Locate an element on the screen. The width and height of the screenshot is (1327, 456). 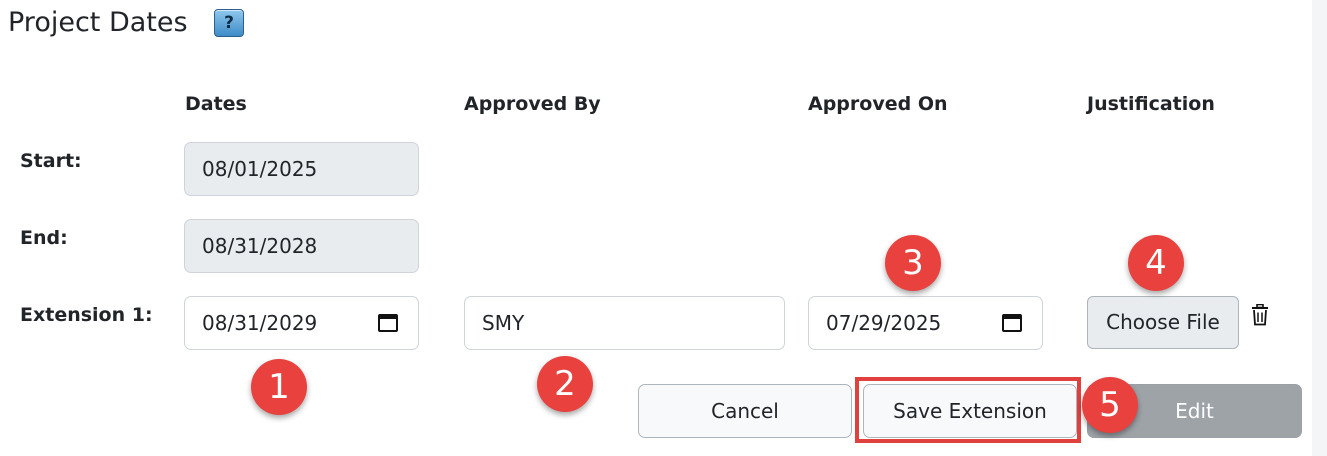
page-title: Project Dates is located at coordinates (98, 22).